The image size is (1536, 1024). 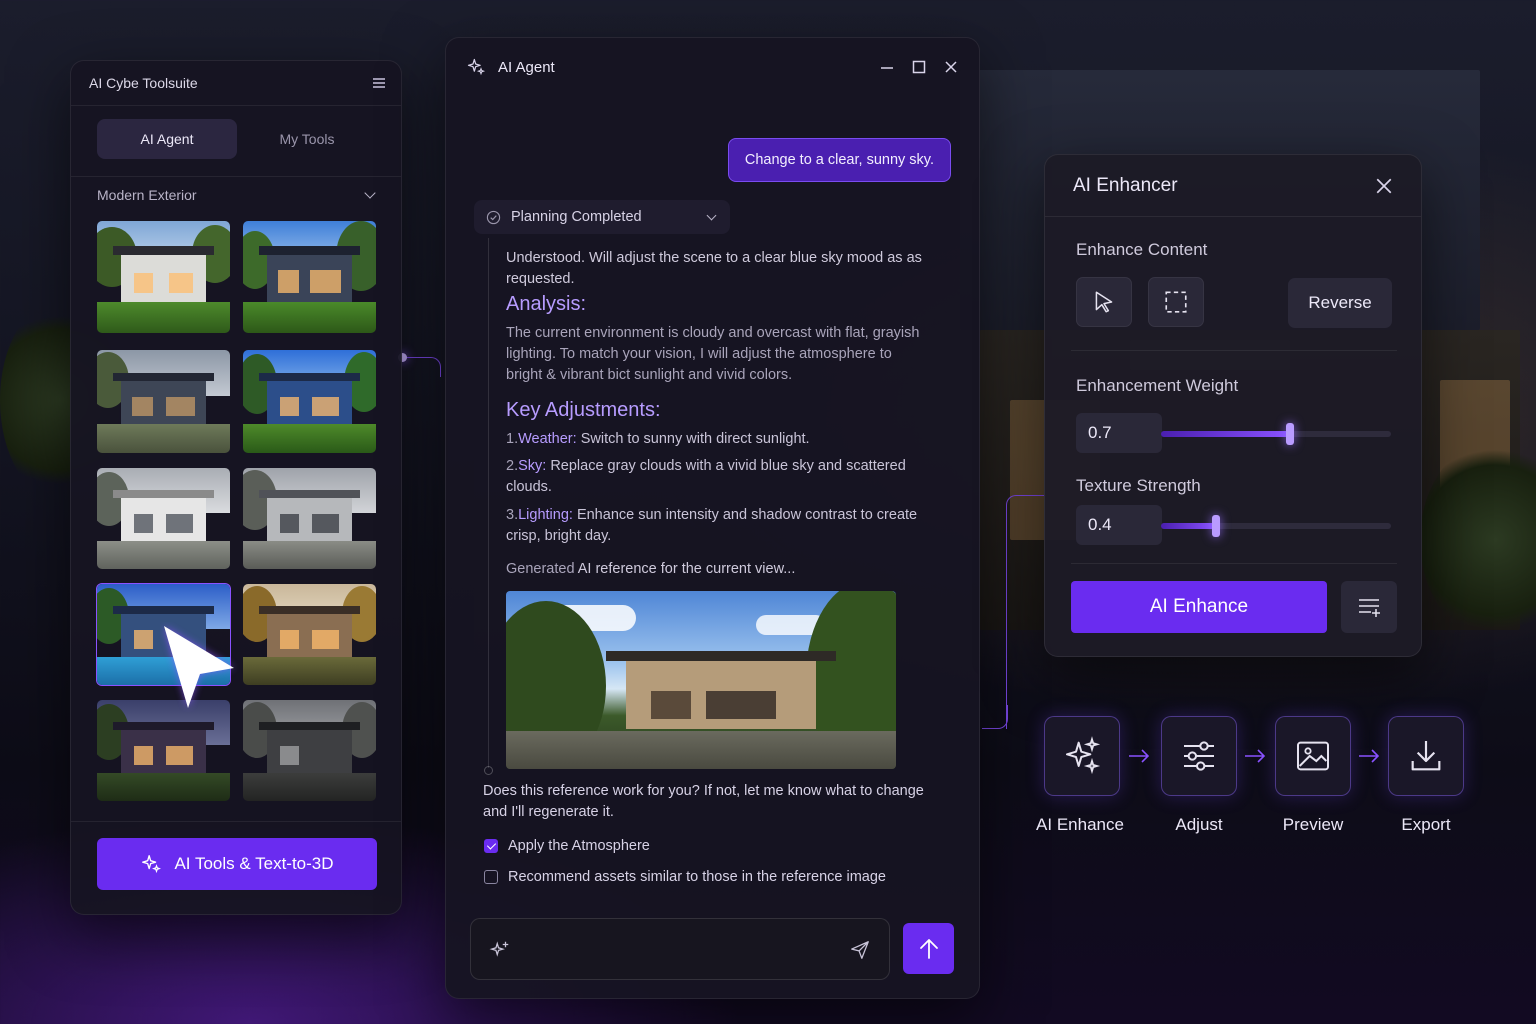 What do you see at coordinates (1199, 824) in the screenshot?
I see `workflow-label: Adjust` at bounding box center [1199, 824].